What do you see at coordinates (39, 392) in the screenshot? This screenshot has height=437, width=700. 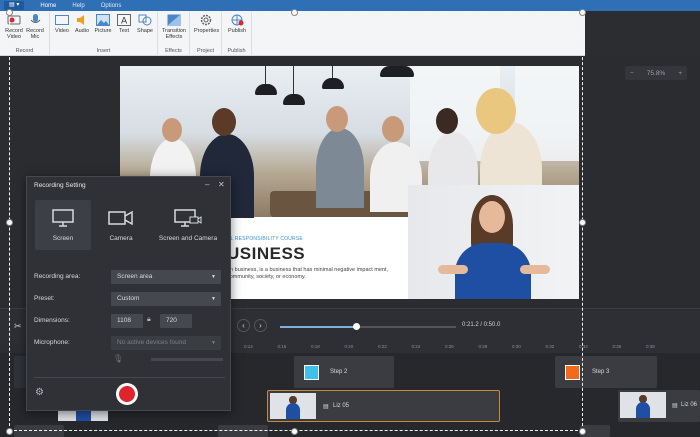 I see `settings-icon: ⚙` at bounding box center [39, 392].